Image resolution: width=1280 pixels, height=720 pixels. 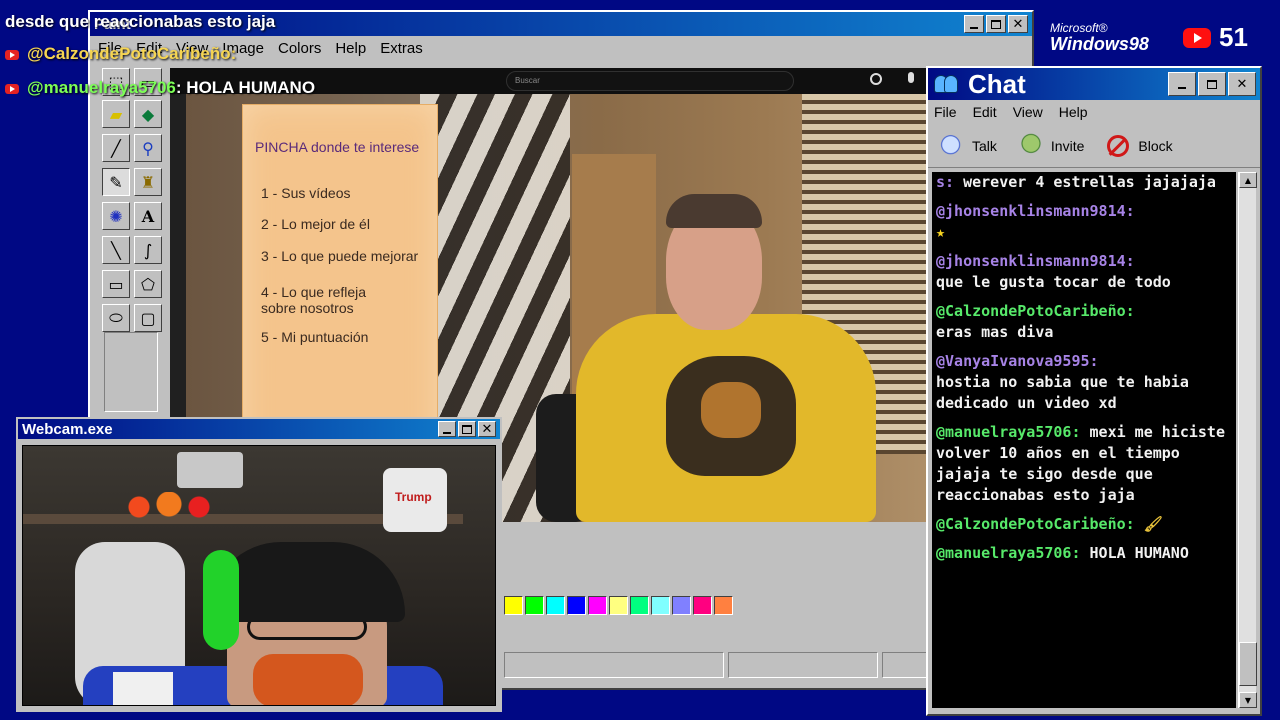 I want to click on airbrush-icon: ✺, so click(x=116, y=216).